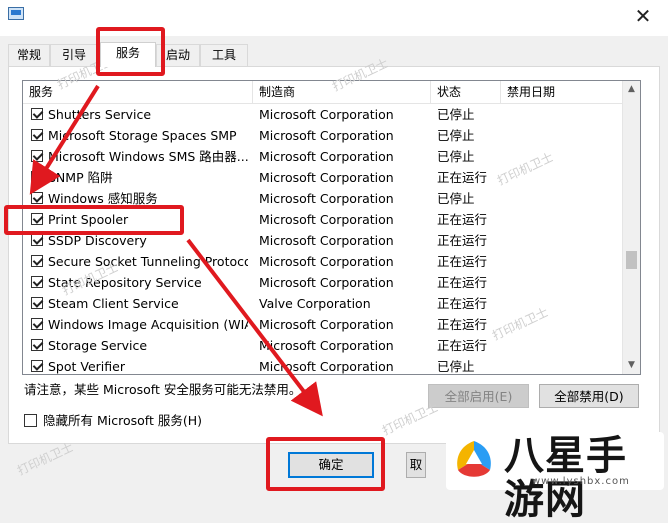 This screenshot has height=523, width=668. I want to click on brand-logo-icon, so click(474, 459).